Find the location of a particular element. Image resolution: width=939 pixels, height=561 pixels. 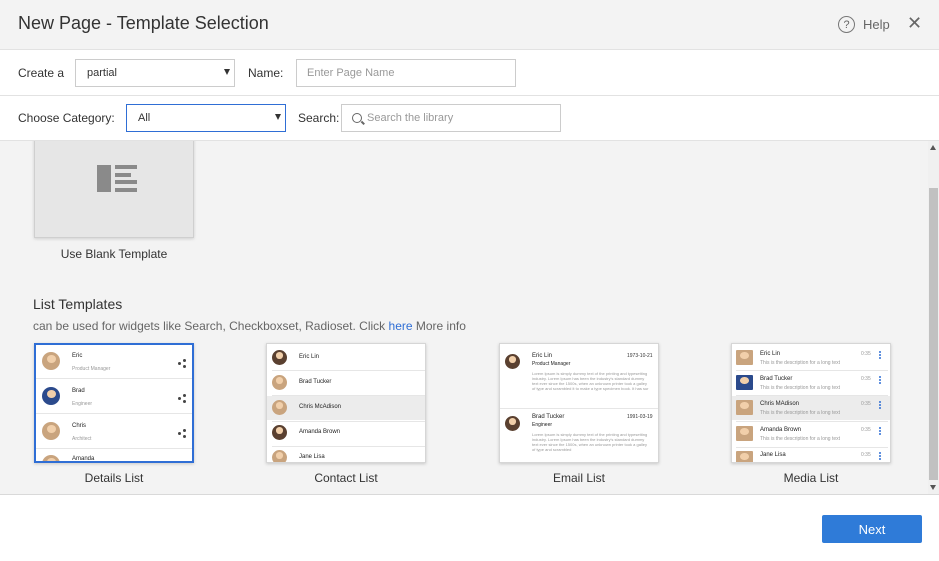

template-label: Contact List is located at coordinates (346, 478).